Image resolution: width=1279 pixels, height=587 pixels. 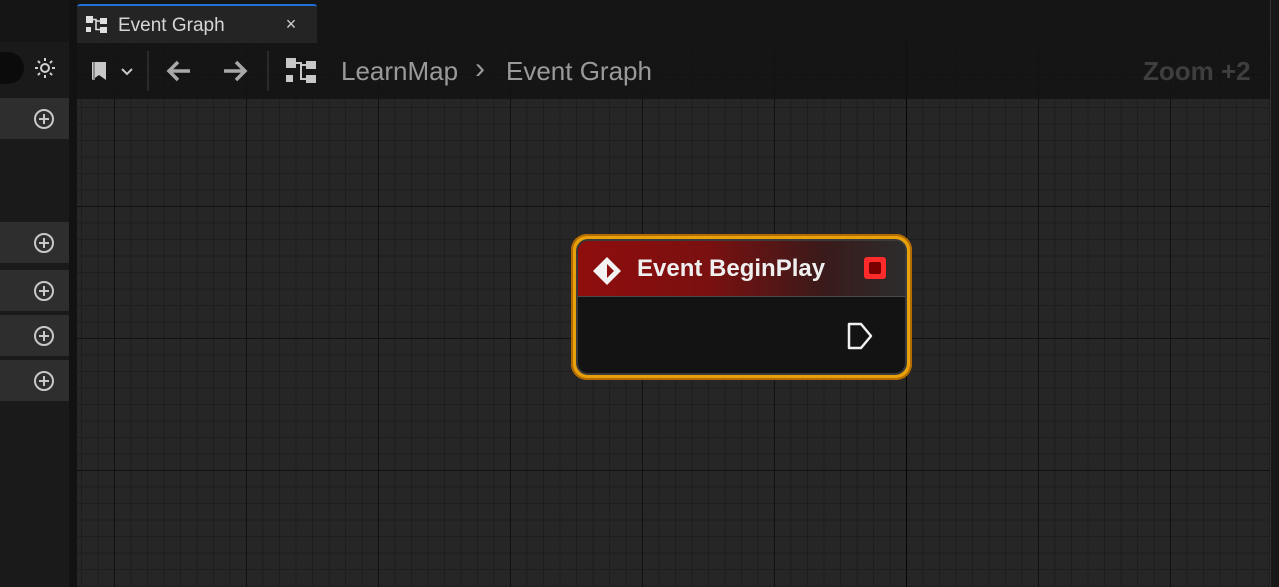 I want to click on arrow-left-icon, so click(x=178, y=71).